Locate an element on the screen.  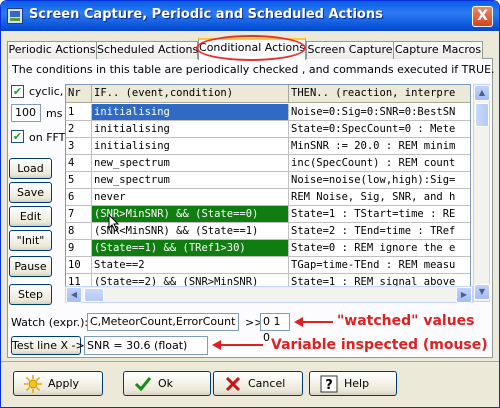
row-action: Noise=noise(low,high):Sig= is located at coordinates (379, 180).